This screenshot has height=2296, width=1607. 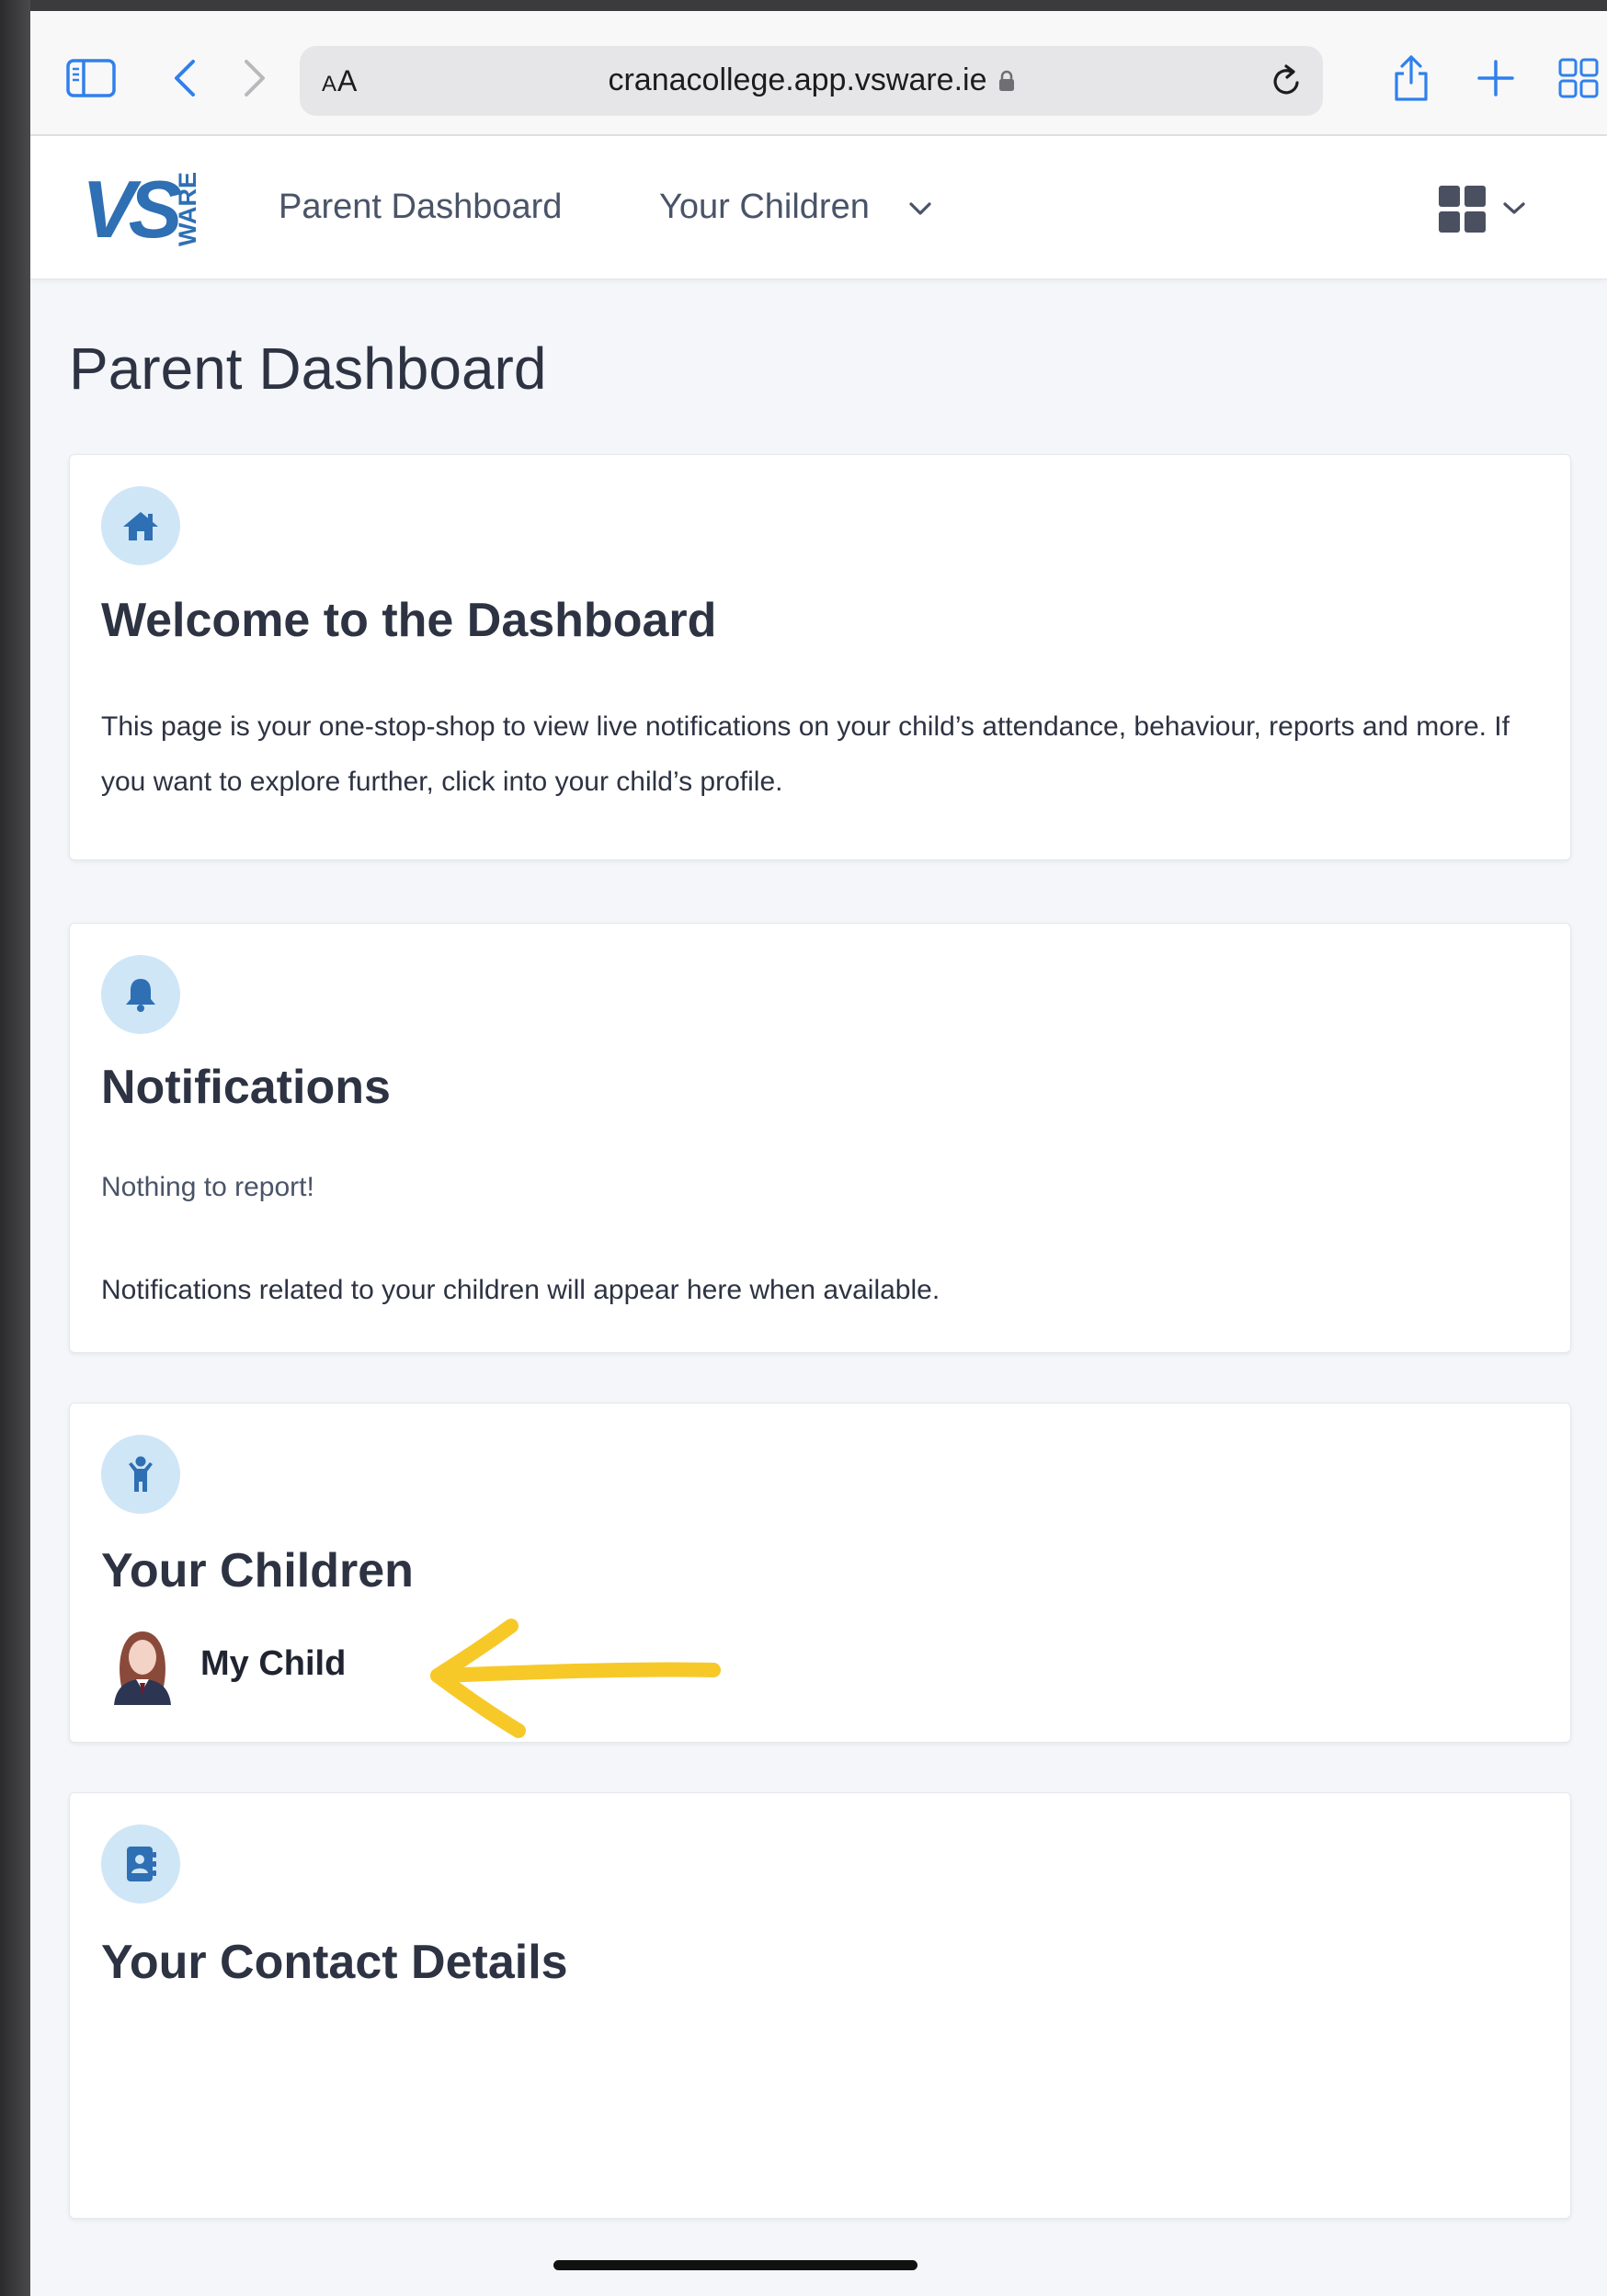 I want to click on vsware-logo: VS WARE, so click(x=146, y=209).